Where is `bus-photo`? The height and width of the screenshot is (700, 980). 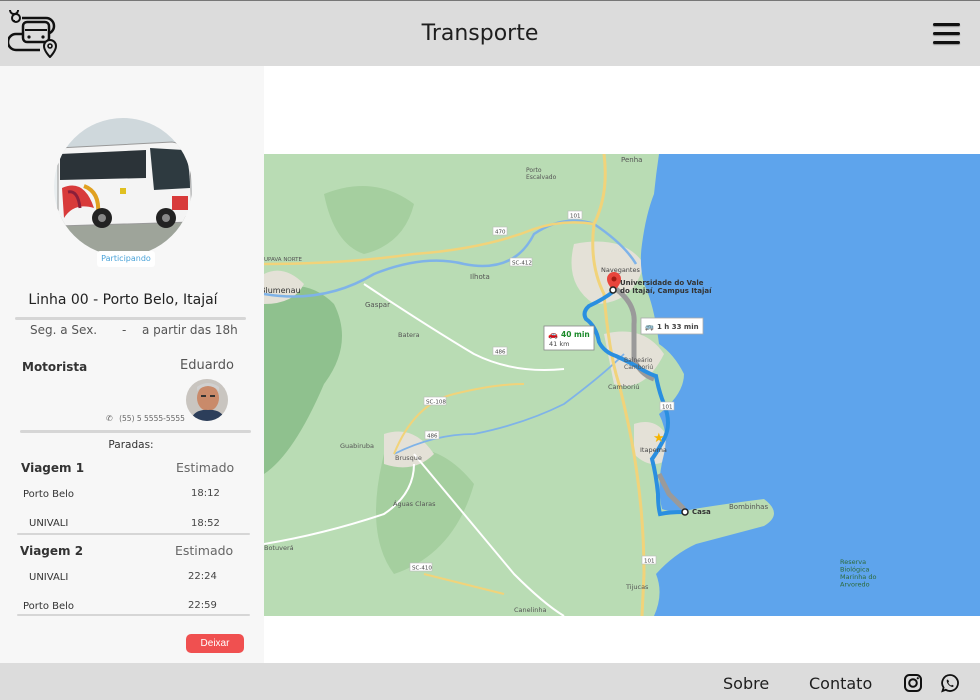 bus-photo is located at coordinates (123, 187).